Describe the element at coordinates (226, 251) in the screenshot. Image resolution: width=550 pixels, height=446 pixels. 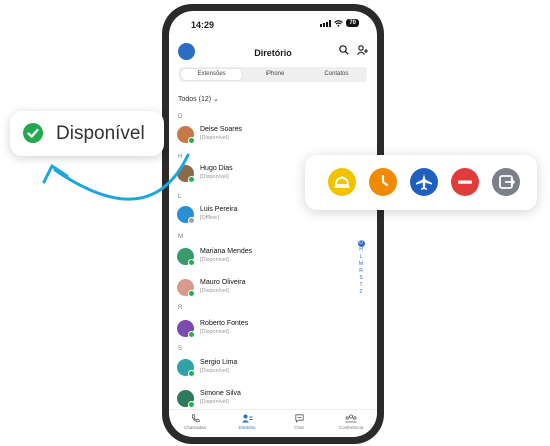
I see `contact-name: Mariana Mendes` at that location.